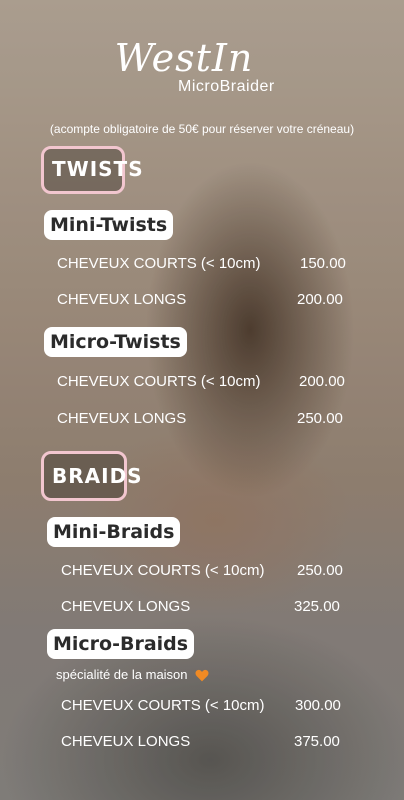 The image size is (404, 800). Describe the element at coordinates (115, 342) in the screenshot. I see `micro-twists-title: Micro-Twists` at that location.